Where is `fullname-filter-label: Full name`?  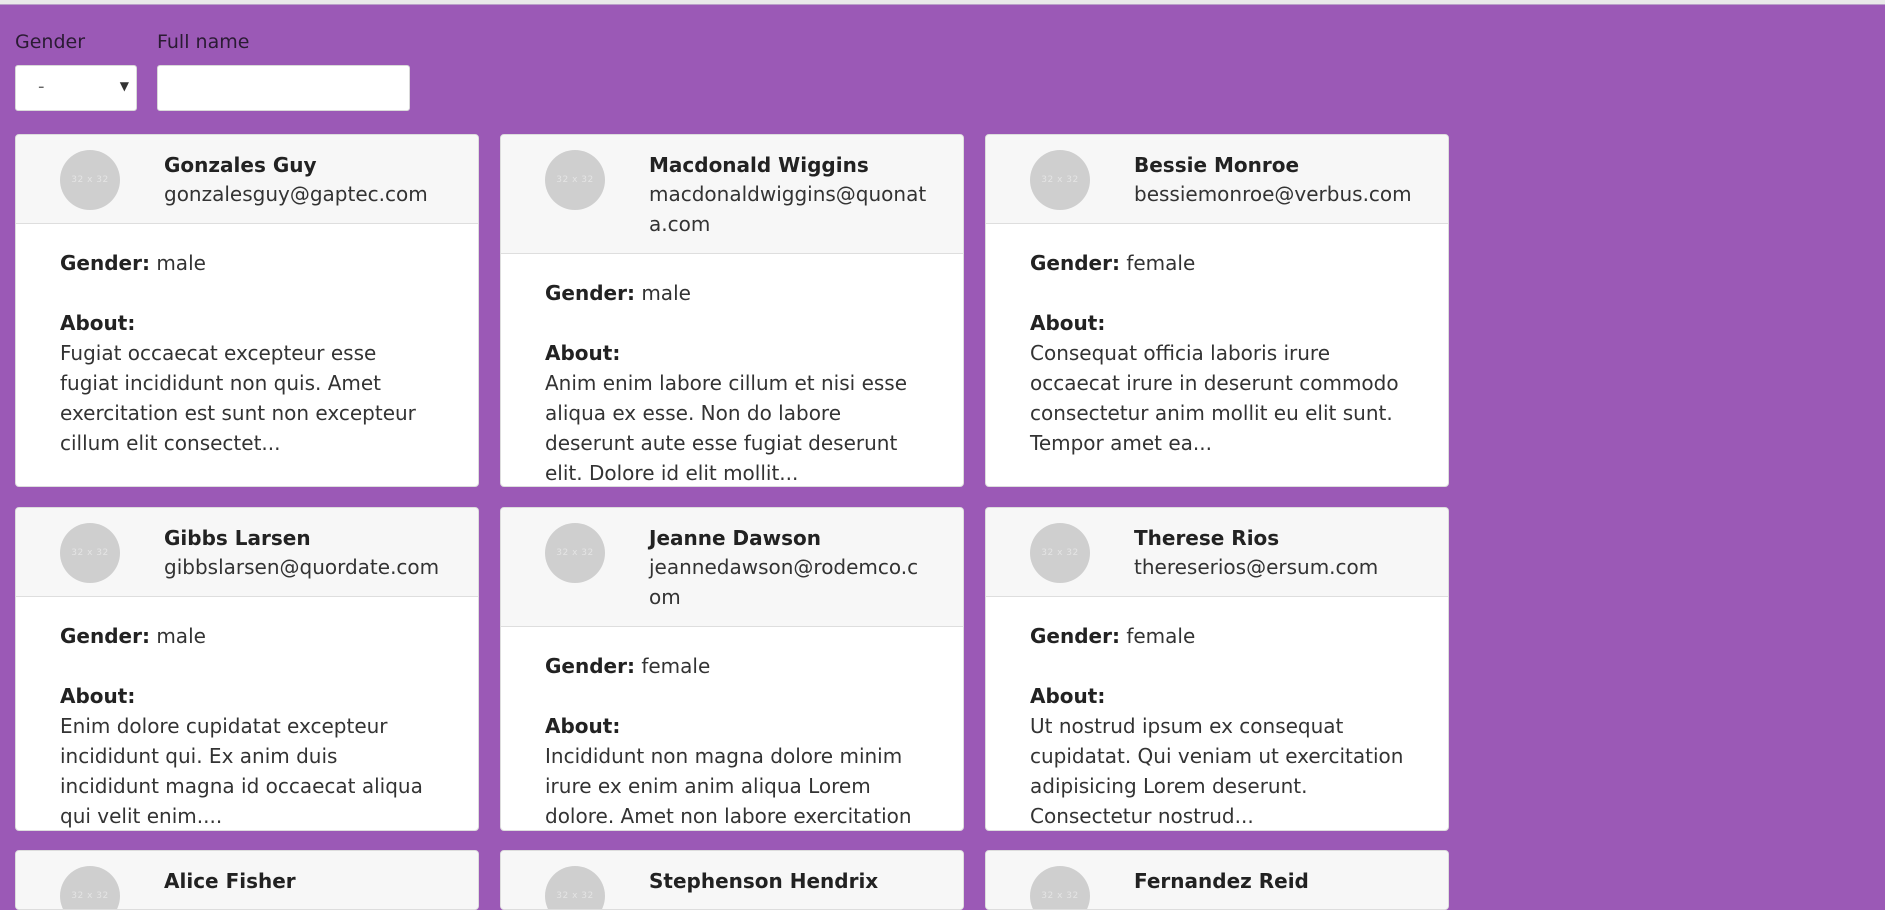 fullname-filter-label: Full name is located at coordinates (203, 42).